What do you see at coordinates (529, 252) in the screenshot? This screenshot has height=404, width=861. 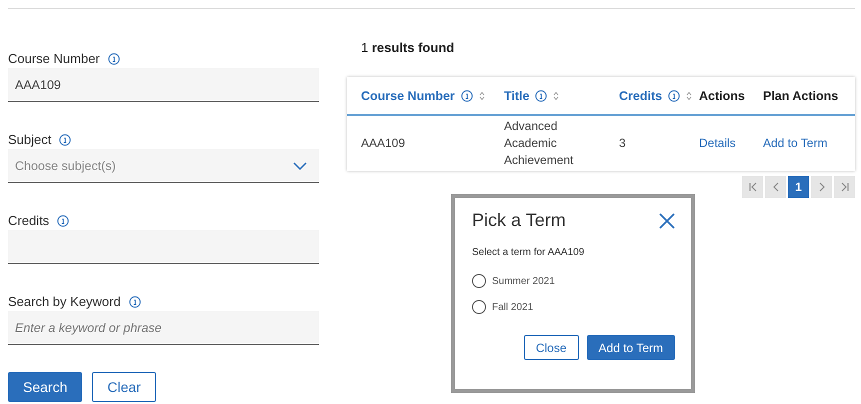 I see `dialog-prompt: Select a term for AAA109` at bounding box center [529, 252].